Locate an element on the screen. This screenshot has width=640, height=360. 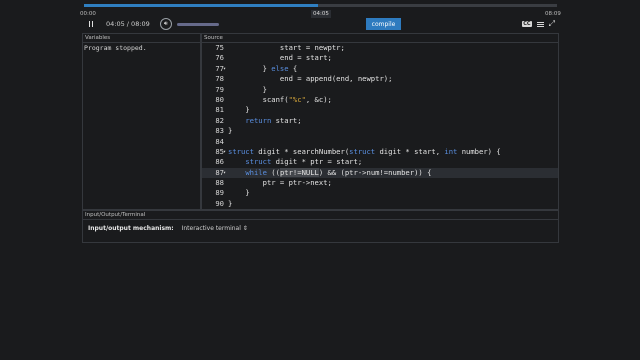
line-number: 79 is located at coordinates (219, 89).